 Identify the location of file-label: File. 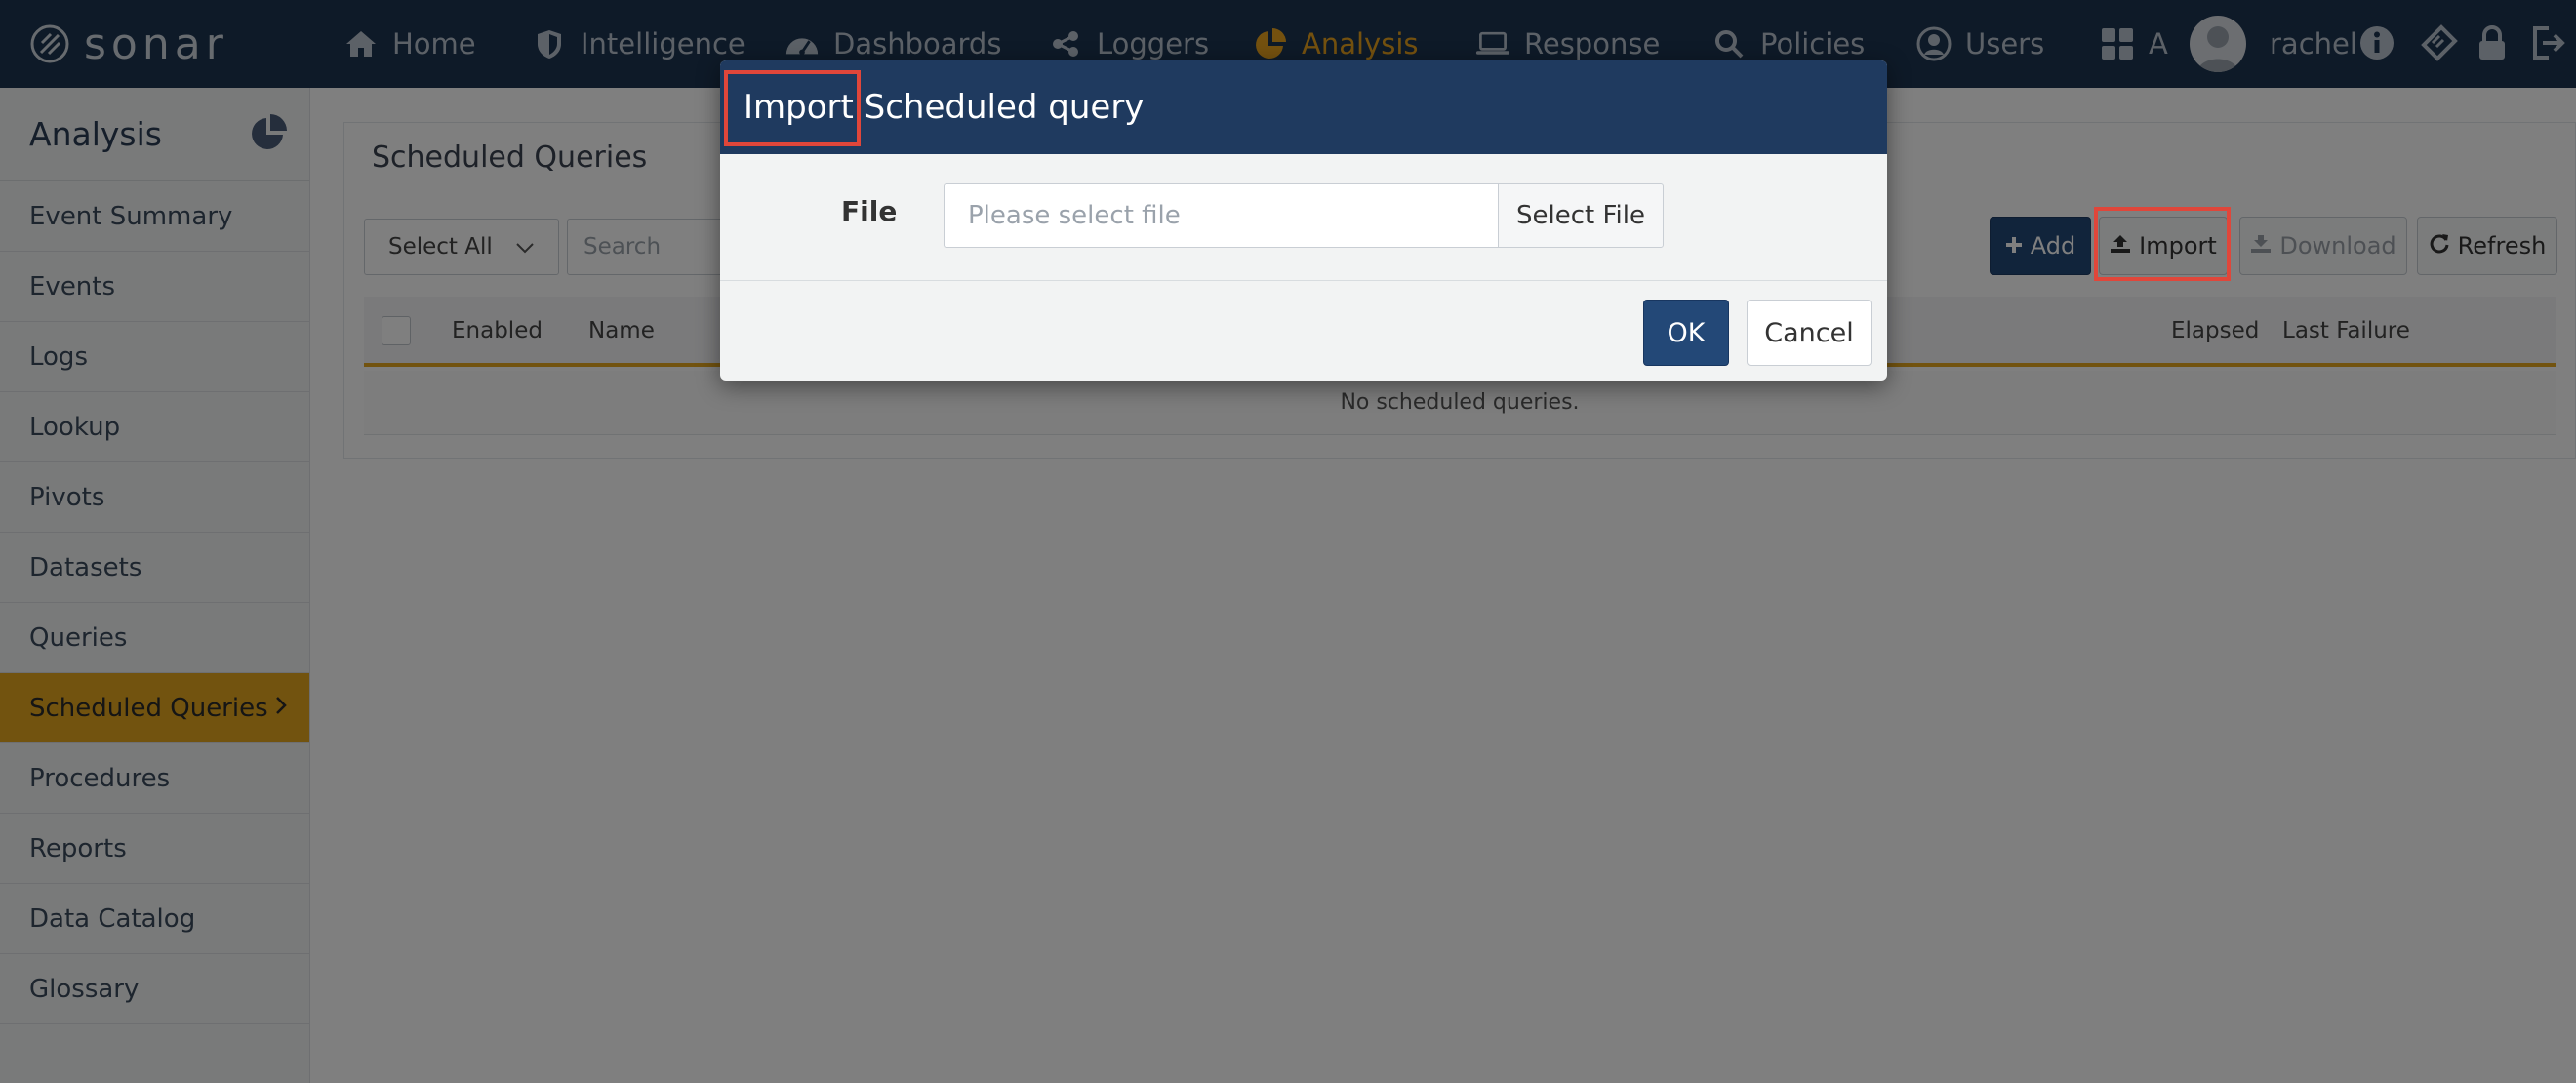
(869, 211).